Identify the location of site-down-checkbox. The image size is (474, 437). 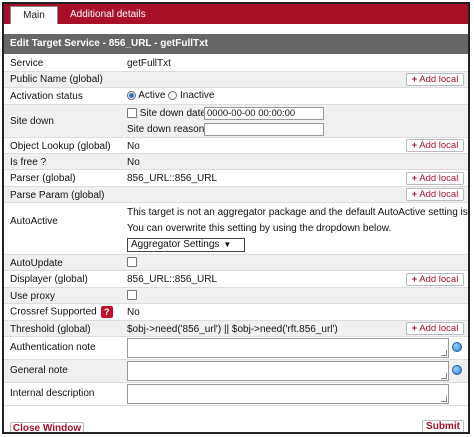
(132, 113).